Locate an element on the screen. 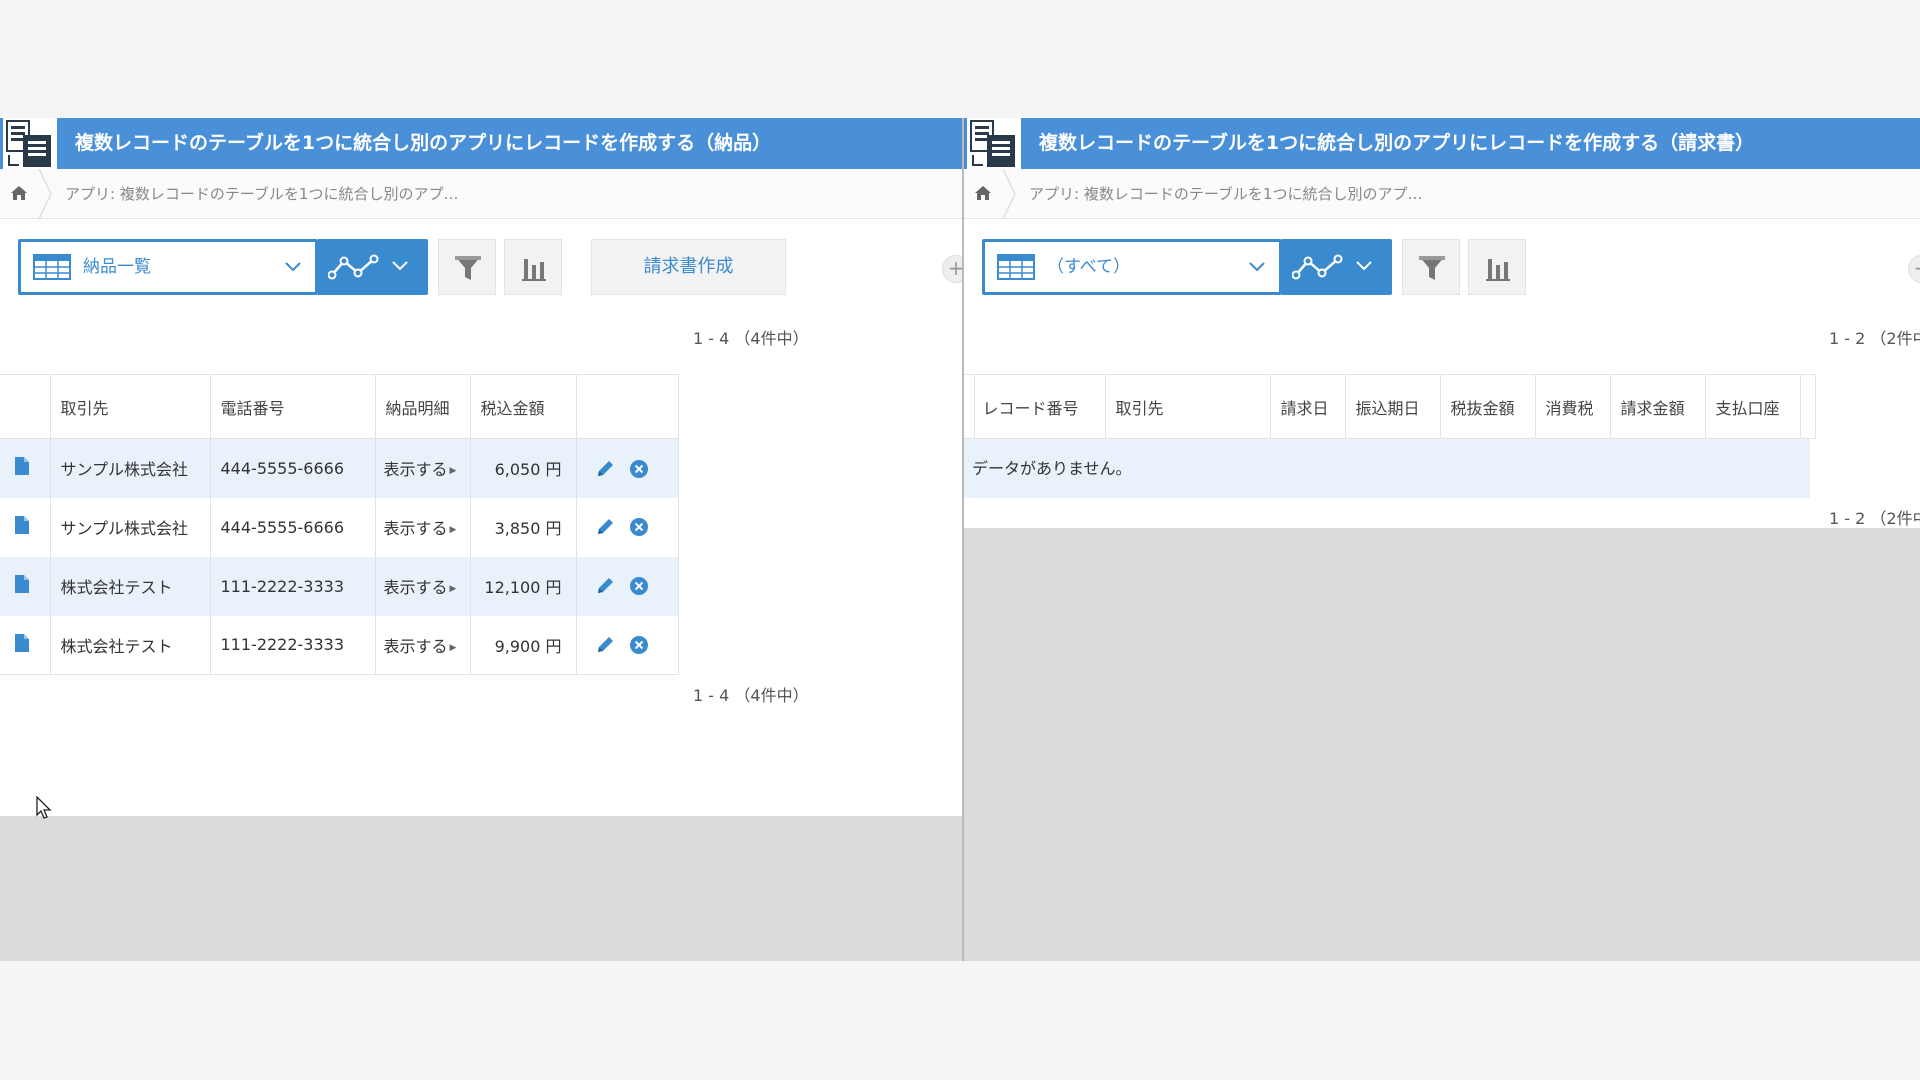 The image size is (1920, 1080). app-title-bar: 複数レコードのテーブルを1つに統合し別のアプリにレコードを作成する（納品） is located at coordinates (482, 143).